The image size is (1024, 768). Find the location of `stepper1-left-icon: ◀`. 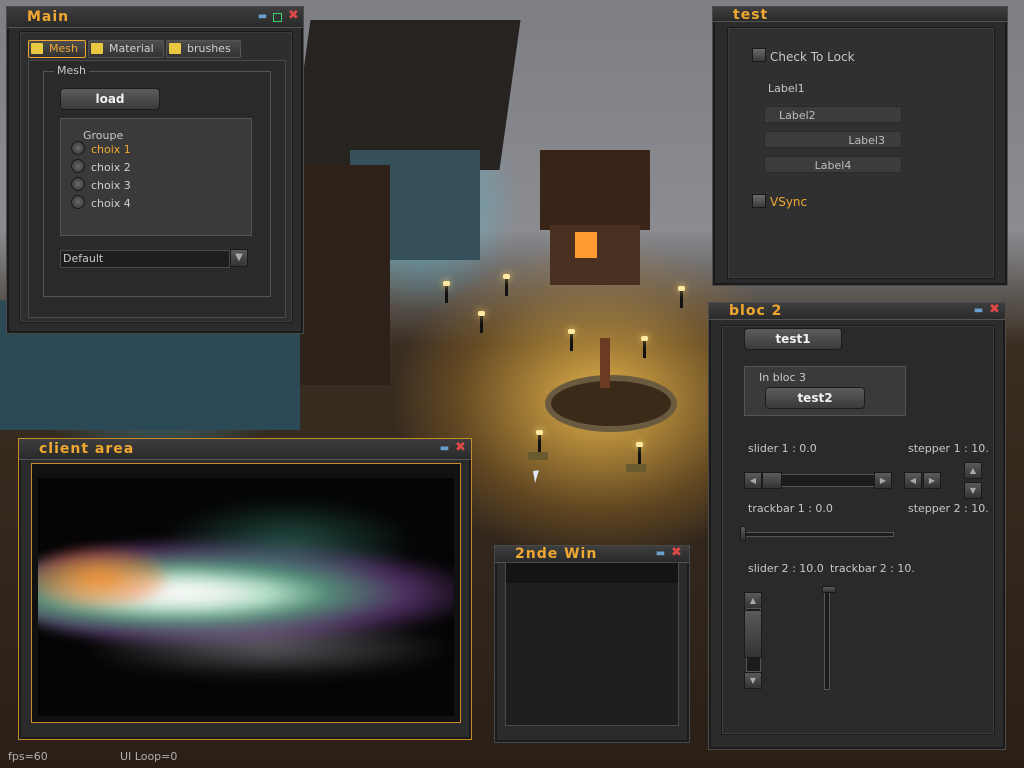

stepper1-left-icon: ◀ is located at coordinates (913, 480).